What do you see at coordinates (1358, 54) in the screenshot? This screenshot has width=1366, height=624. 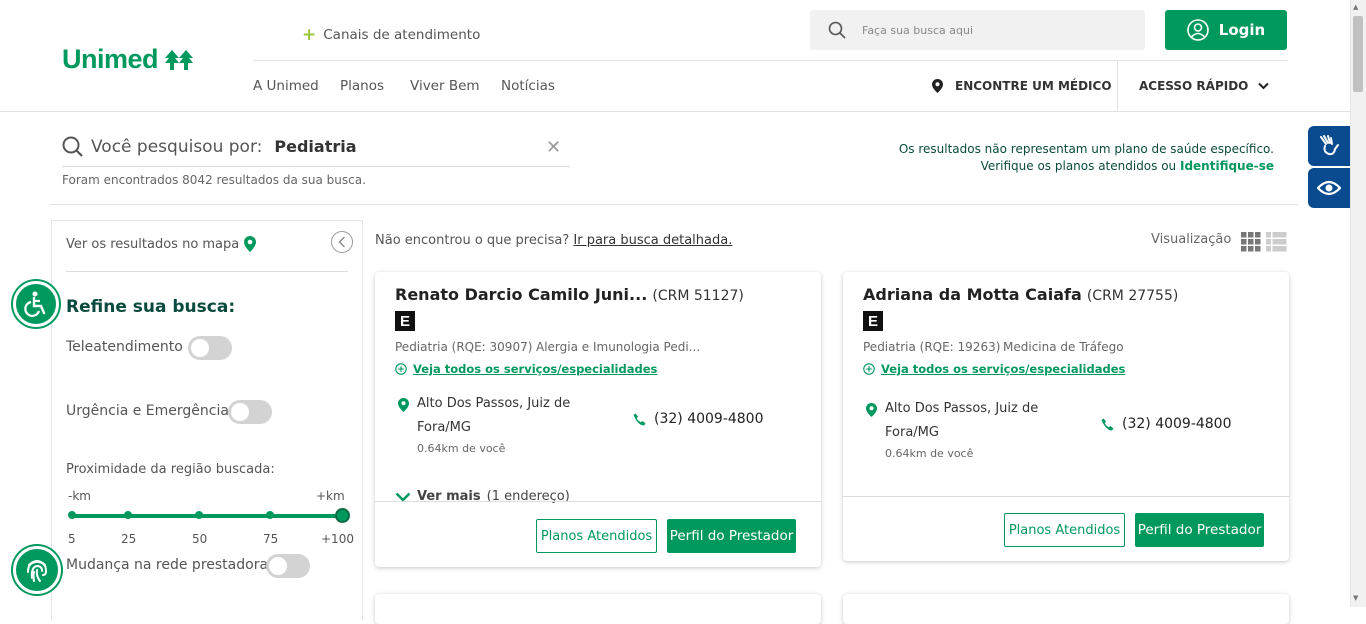 I see `scrollbar-thumb` at bounding box center [1358, 54].